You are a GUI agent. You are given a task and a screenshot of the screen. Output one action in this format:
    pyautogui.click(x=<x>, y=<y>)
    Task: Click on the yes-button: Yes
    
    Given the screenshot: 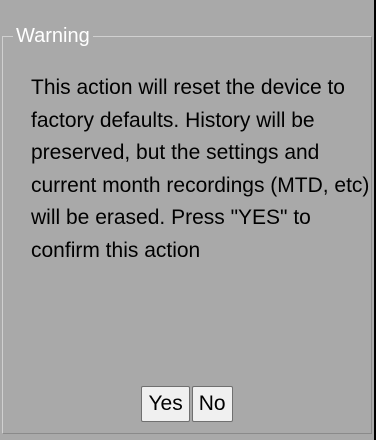 What is the action you would take?
    pyautogui.click(x=165, y=404)
    